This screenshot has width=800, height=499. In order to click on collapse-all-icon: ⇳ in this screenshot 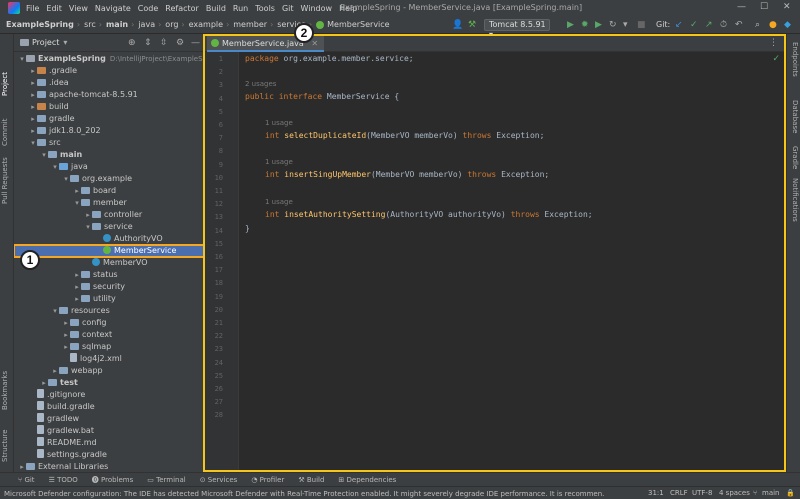, I will do `click(164, 43)`.